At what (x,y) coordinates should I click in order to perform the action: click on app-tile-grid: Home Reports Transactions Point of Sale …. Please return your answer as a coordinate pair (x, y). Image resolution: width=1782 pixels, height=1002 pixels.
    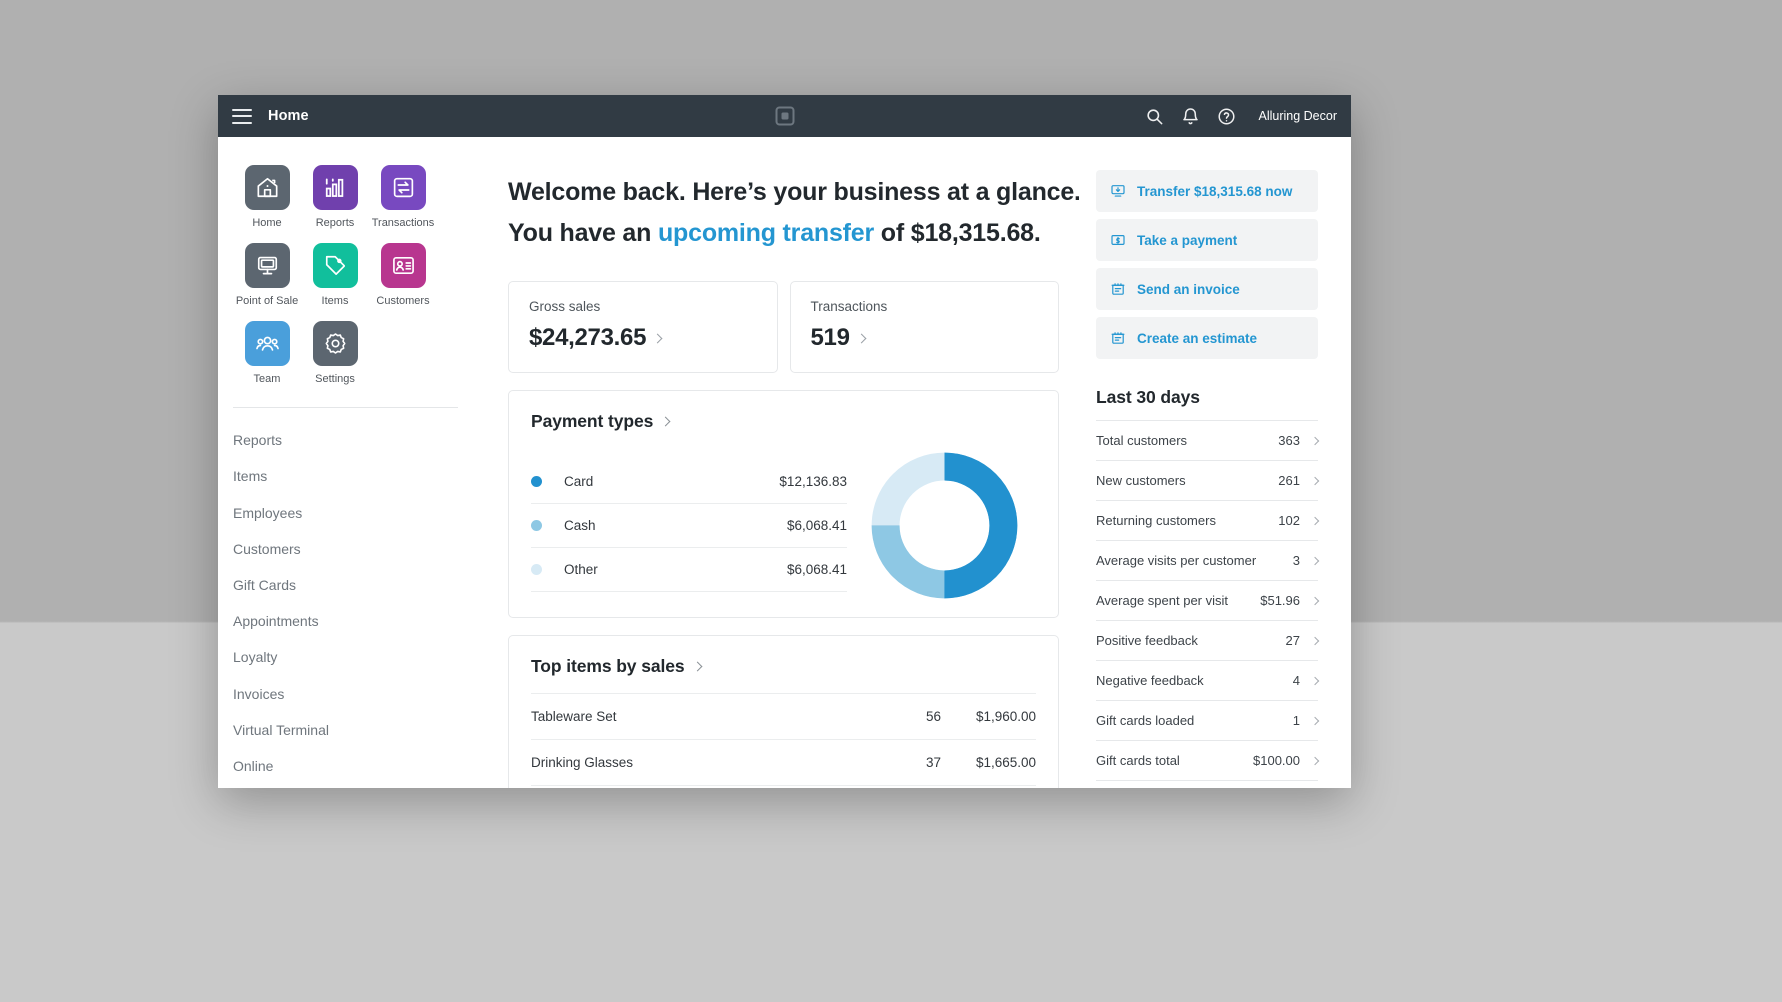
    Looking at the image, I should click on (345, 275).